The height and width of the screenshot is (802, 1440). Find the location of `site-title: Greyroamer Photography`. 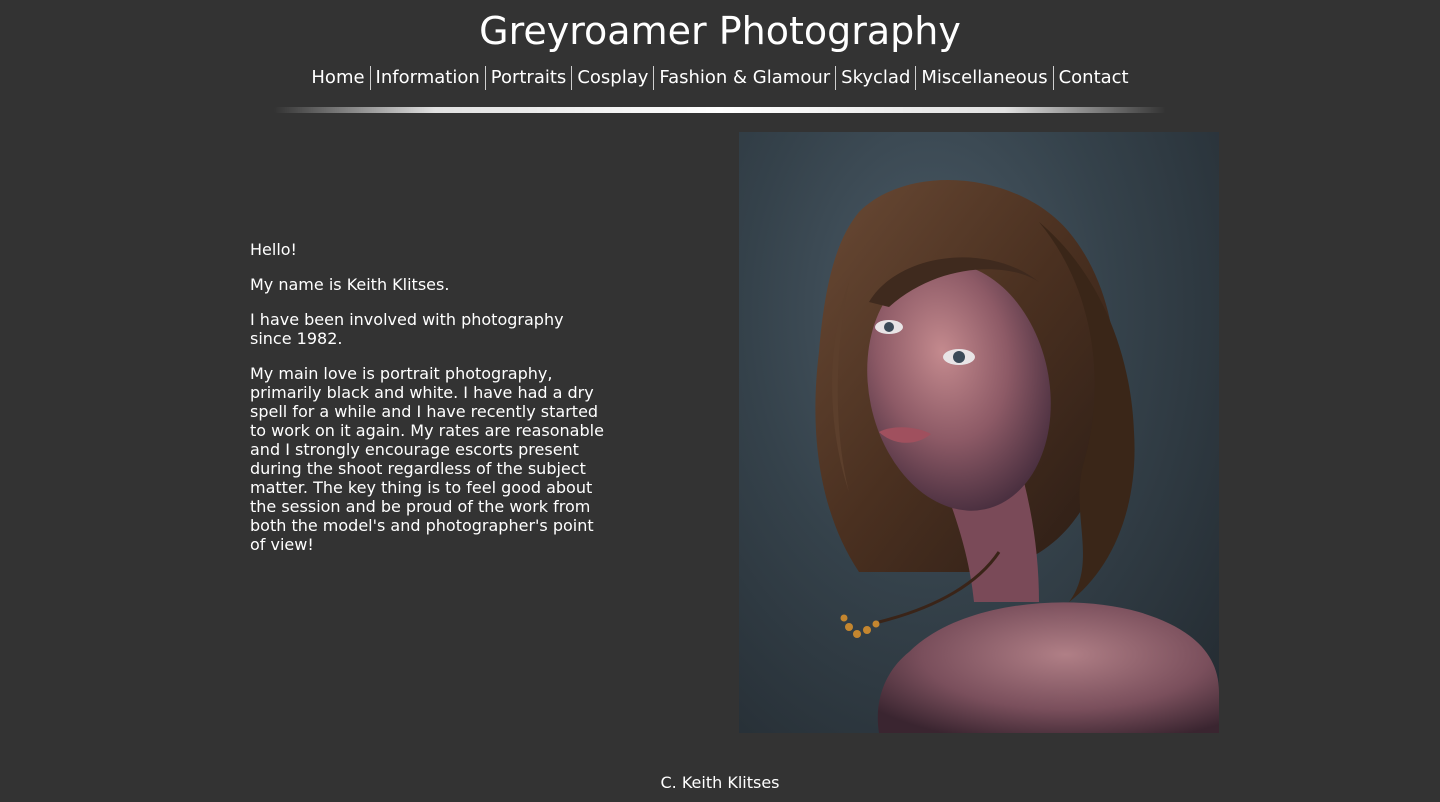

site-title: Greyroamer Photography is located at coordinates (720, 31).